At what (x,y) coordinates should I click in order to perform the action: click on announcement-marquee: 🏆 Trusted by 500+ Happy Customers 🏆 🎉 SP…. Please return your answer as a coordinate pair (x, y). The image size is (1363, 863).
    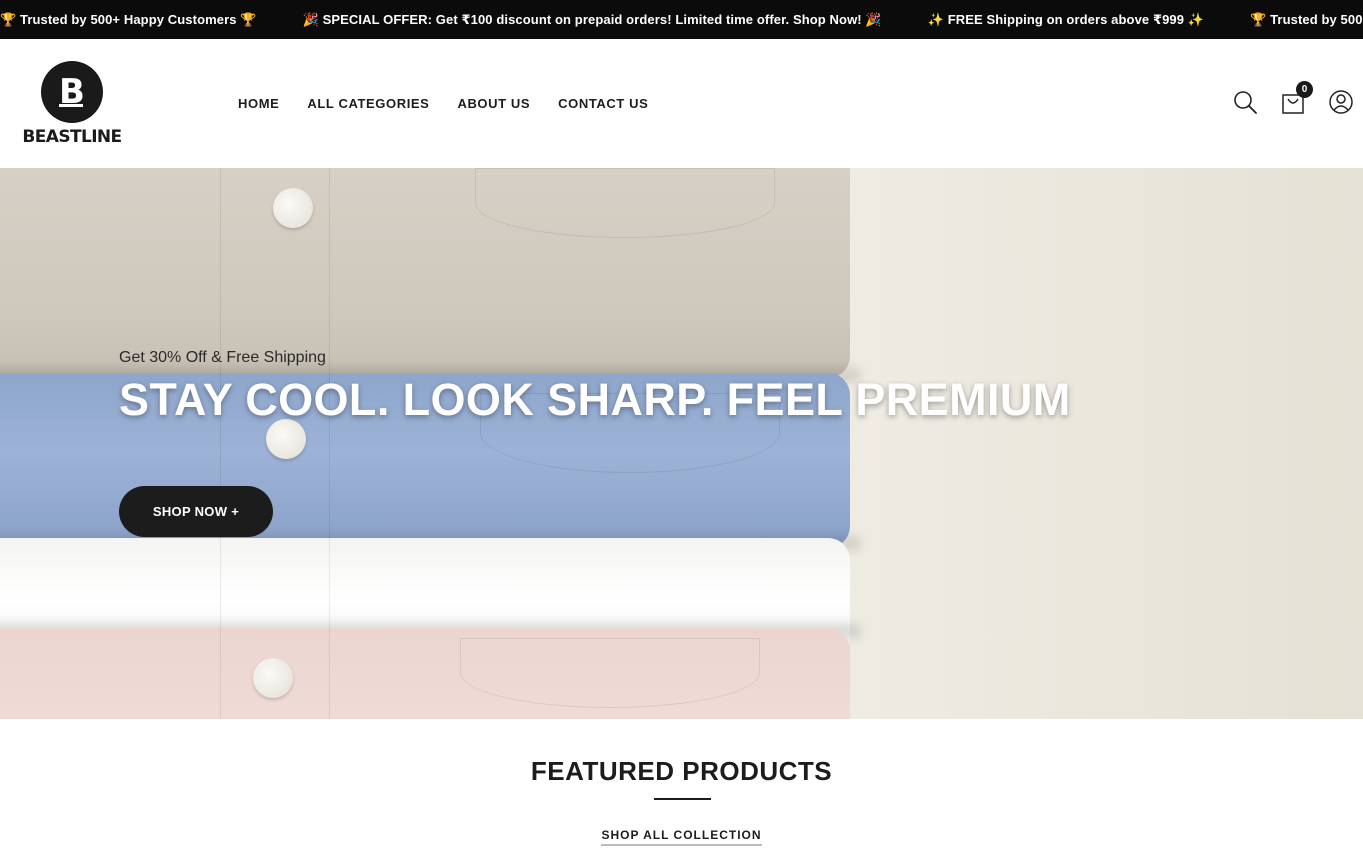
    Looking at the image, I should click on (681, 19).